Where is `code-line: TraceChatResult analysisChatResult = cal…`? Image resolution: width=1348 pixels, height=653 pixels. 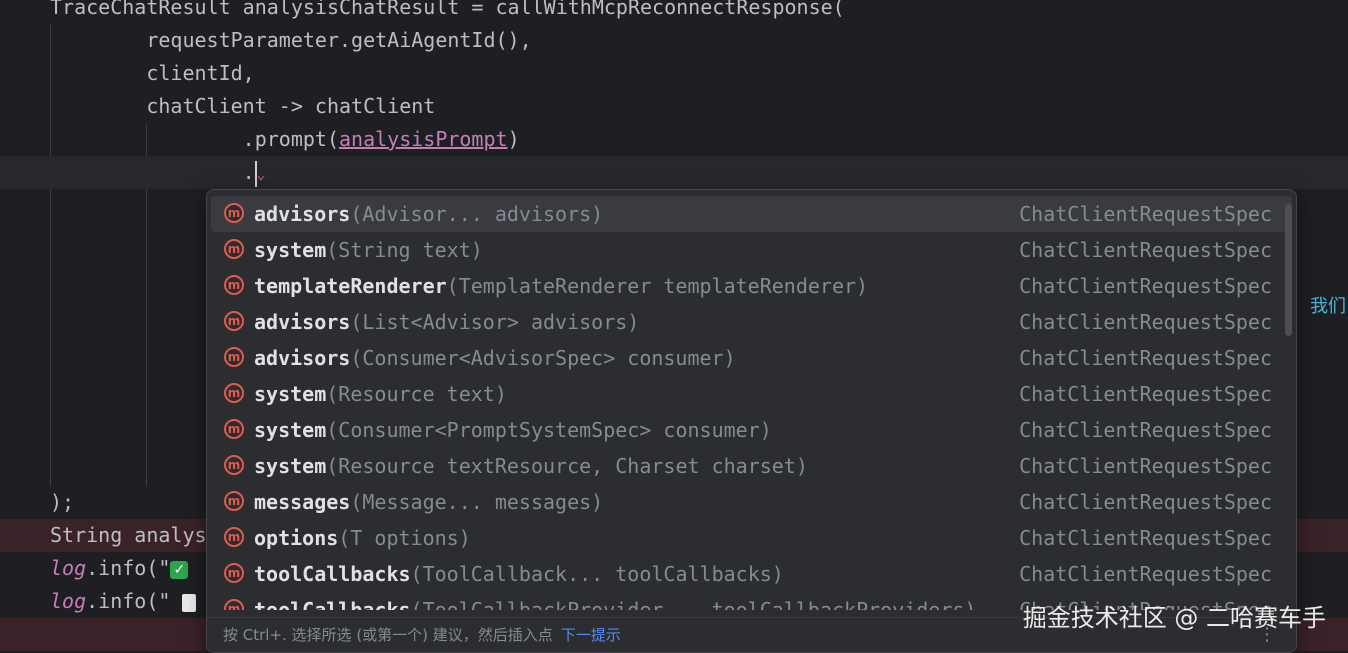
code-line: TraceChatResult analysisChatResult = cal… is located at coordinates (674, 12).